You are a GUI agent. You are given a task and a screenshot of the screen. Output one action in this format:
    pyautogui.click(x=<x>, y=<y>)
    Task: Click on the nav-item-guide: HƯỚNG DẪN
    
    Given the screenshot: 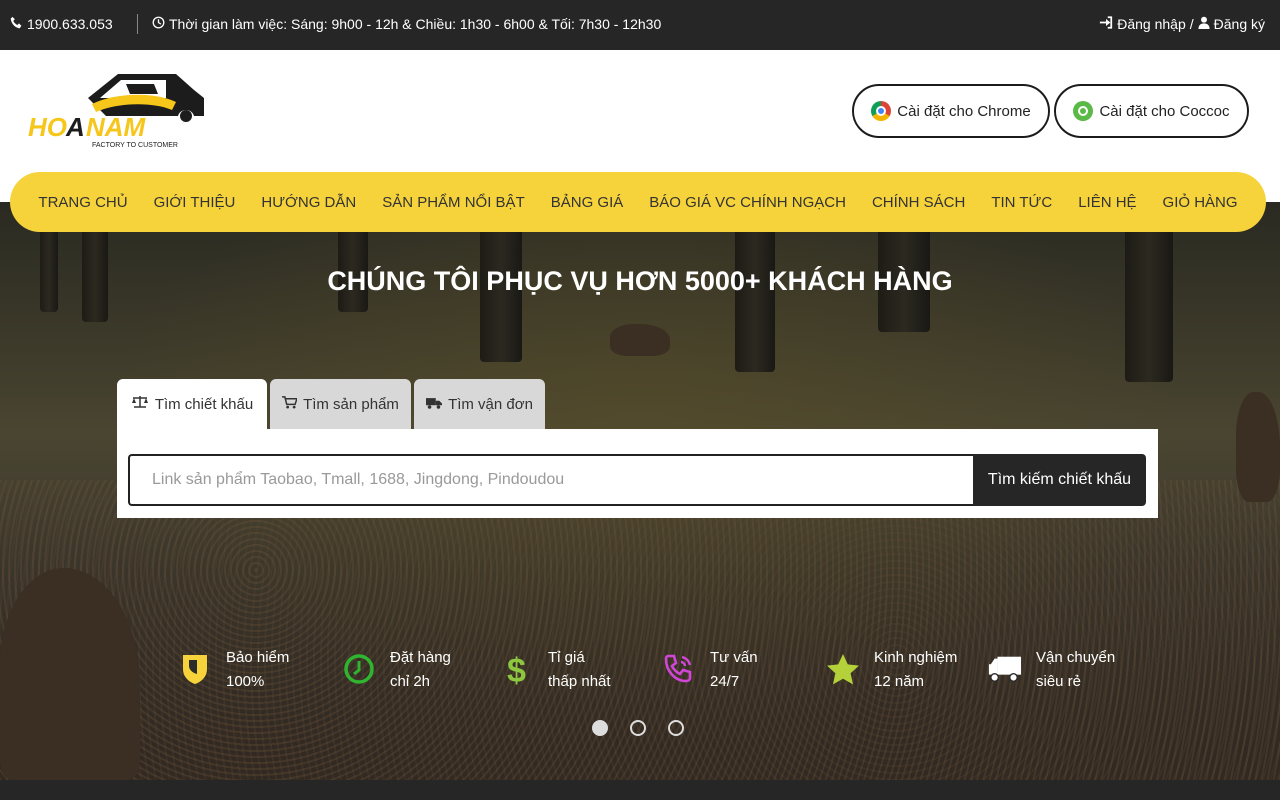 What is the action you would take?
    pyautogui.click(x=308, y=202)
    